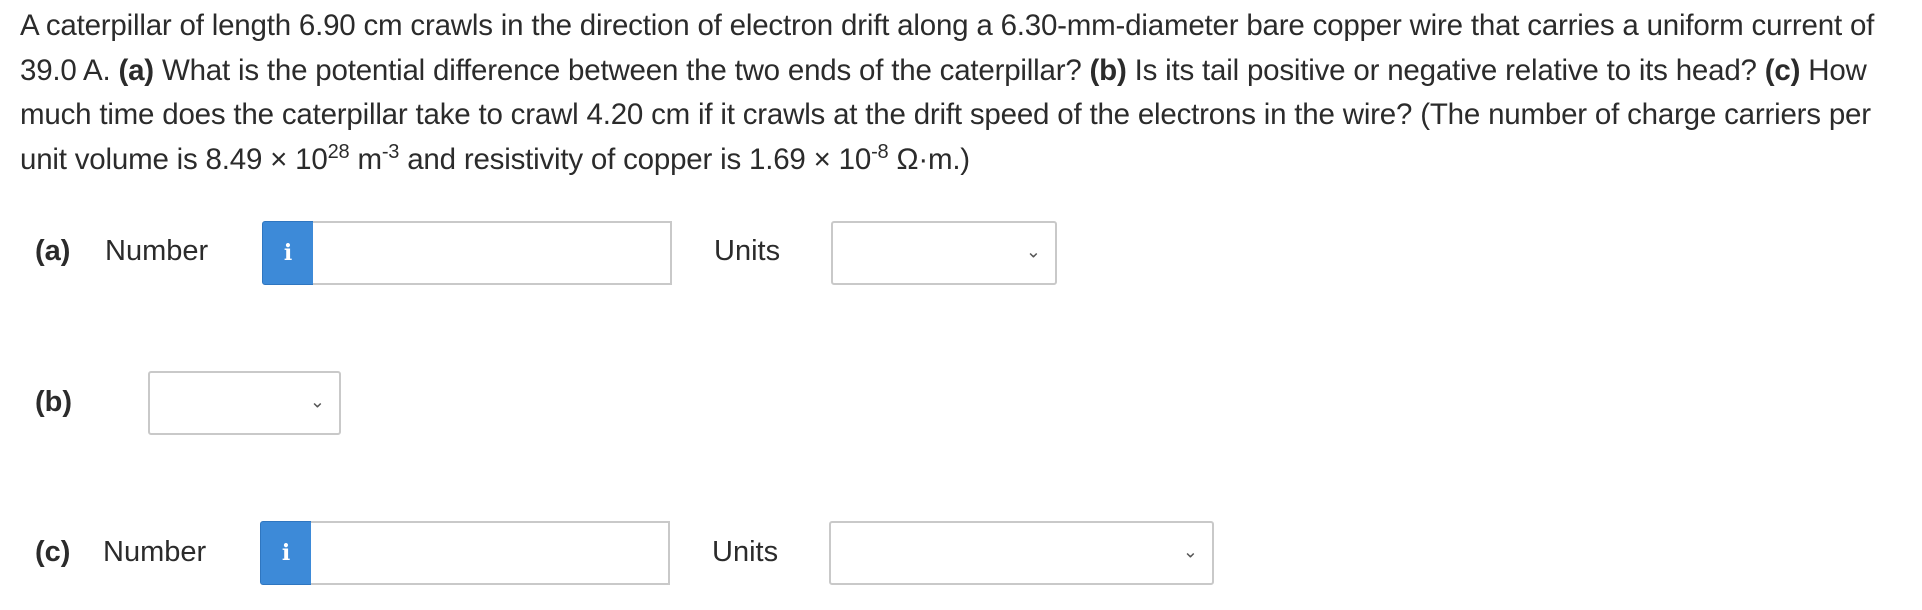  Describe the element at coordinates (929, 159) in the screenshot. I see `constants-note-4: Ω·m.)` at that location.